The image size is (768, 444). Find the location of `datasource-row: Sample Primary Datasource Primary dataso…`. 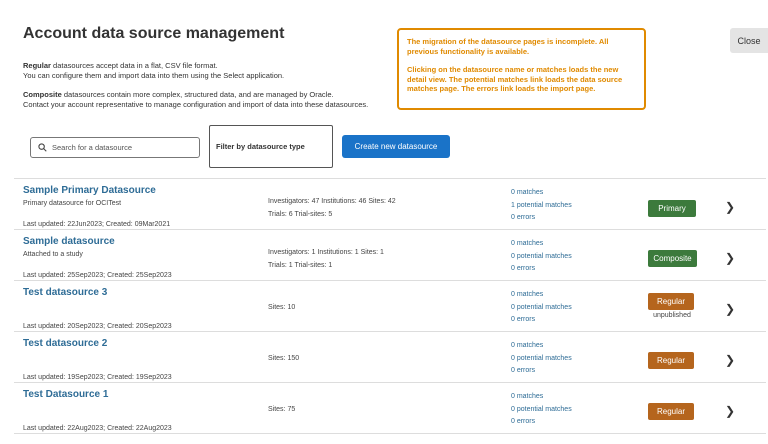

datasource-row: Sample Primary Datasource Primary dataso… is located at coordinates (390, 204).